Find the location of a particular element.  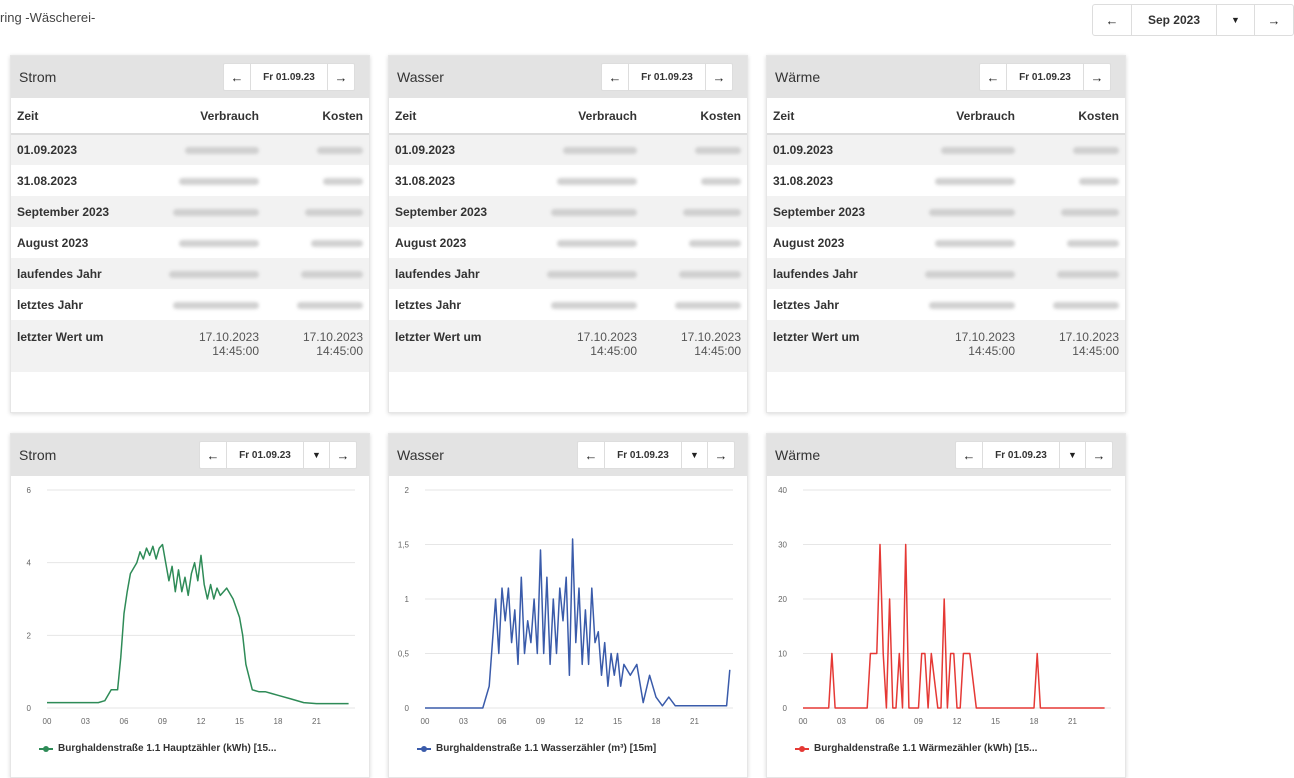

table-row: laufendes Jahr is located at coordinates (190, 273).